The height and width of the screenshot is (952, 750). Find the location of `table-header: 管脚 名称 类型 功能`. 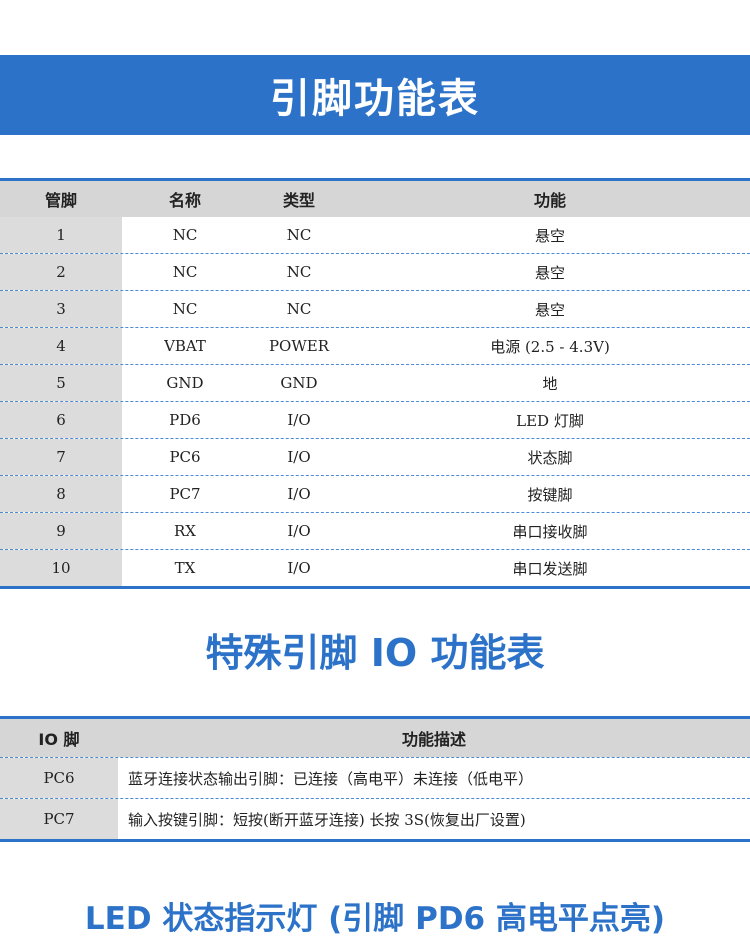

table-header: 管脚 名称 类型 功能 is located at coordinates (375, 199).